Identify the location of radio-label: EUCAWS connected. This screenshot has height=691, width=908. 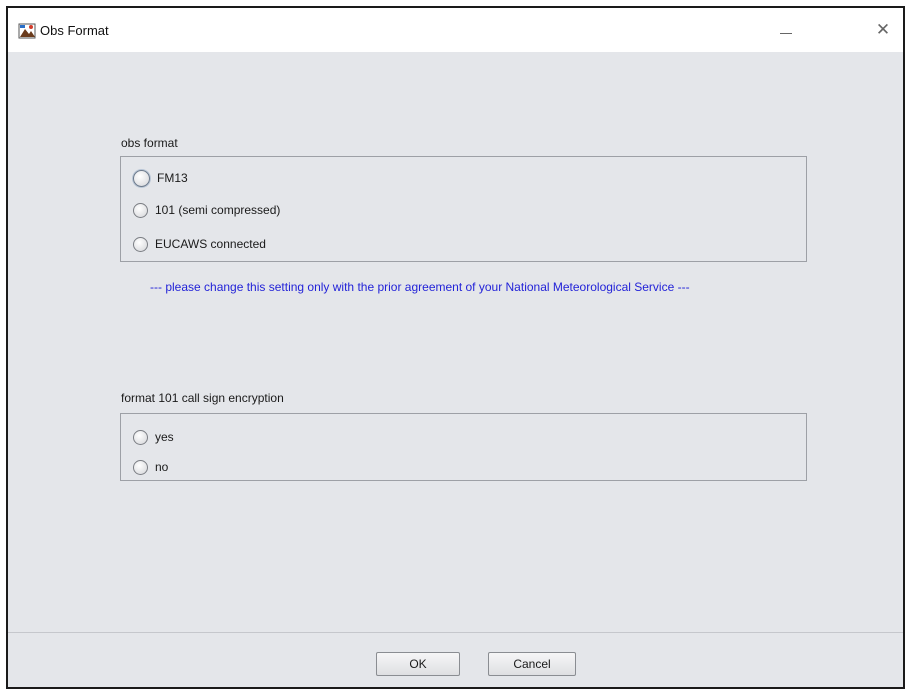
(210, 244).